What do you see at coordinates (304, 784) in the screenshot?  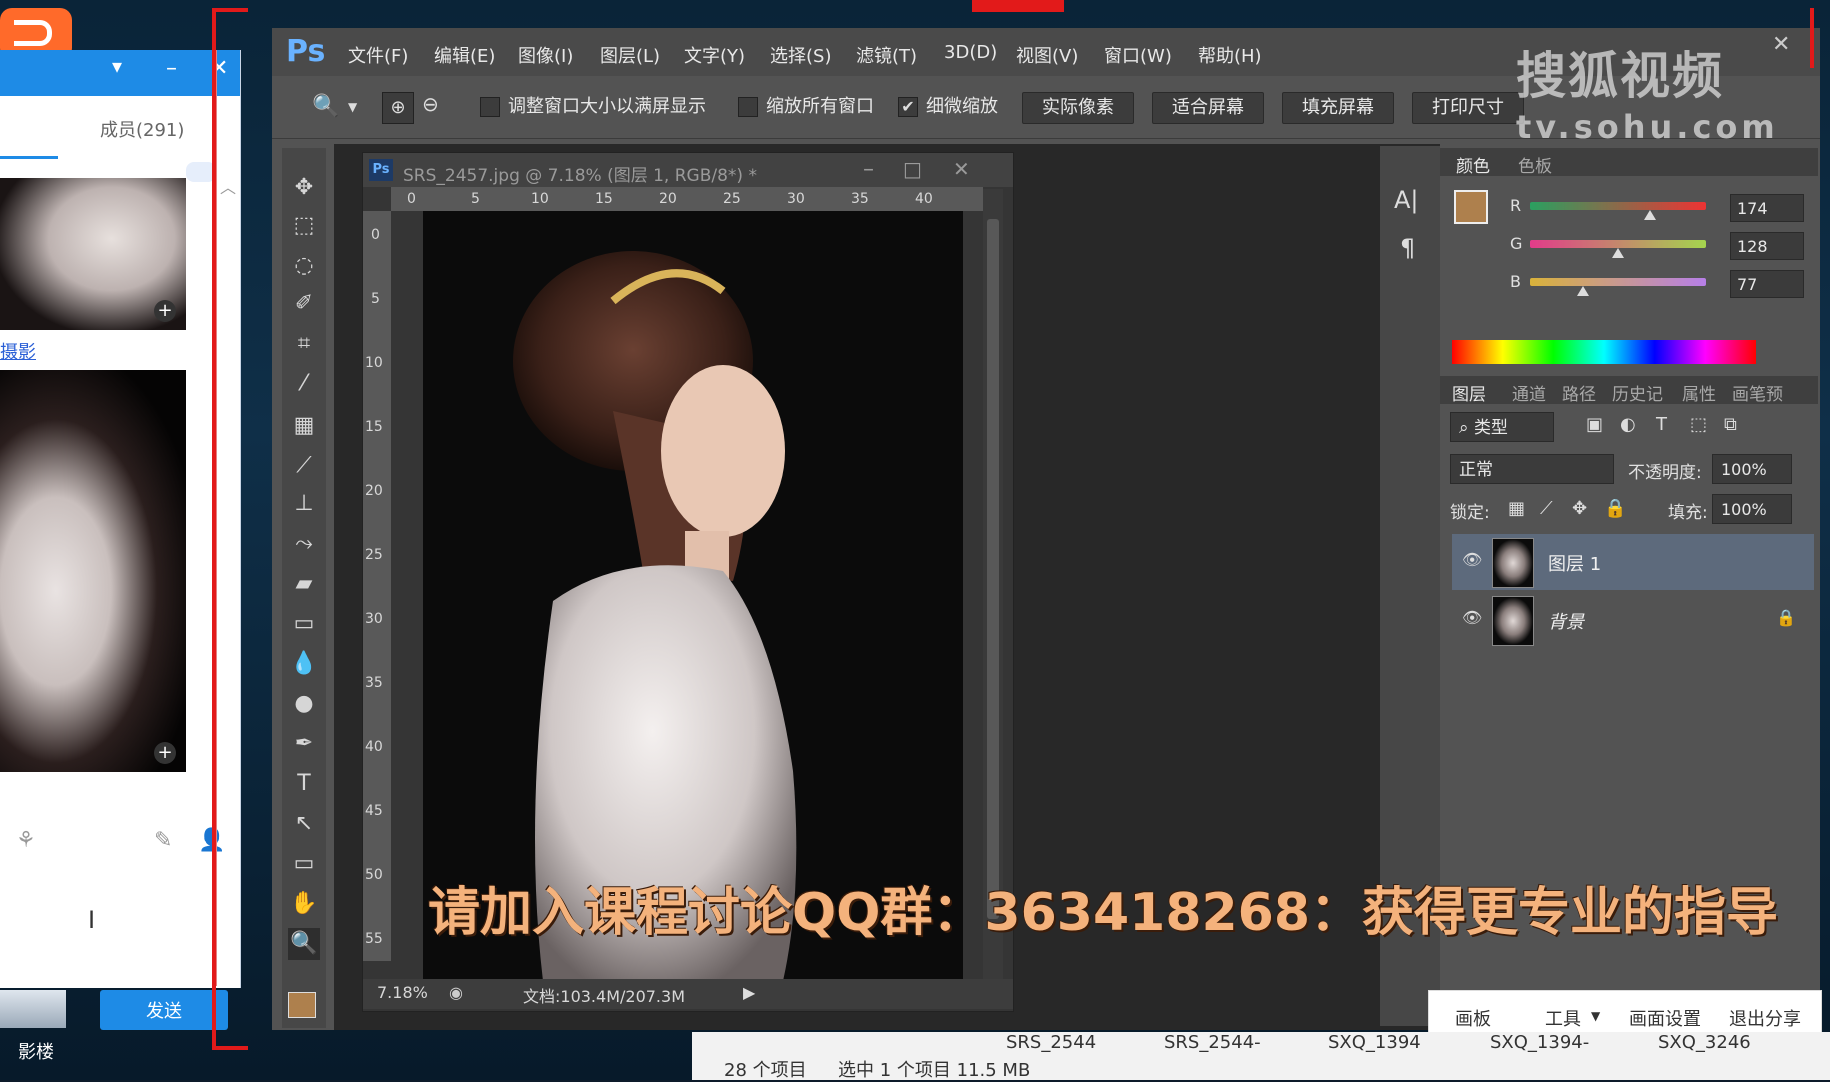 I see `type-tool-icon: T` at bounding box center [304, 784].